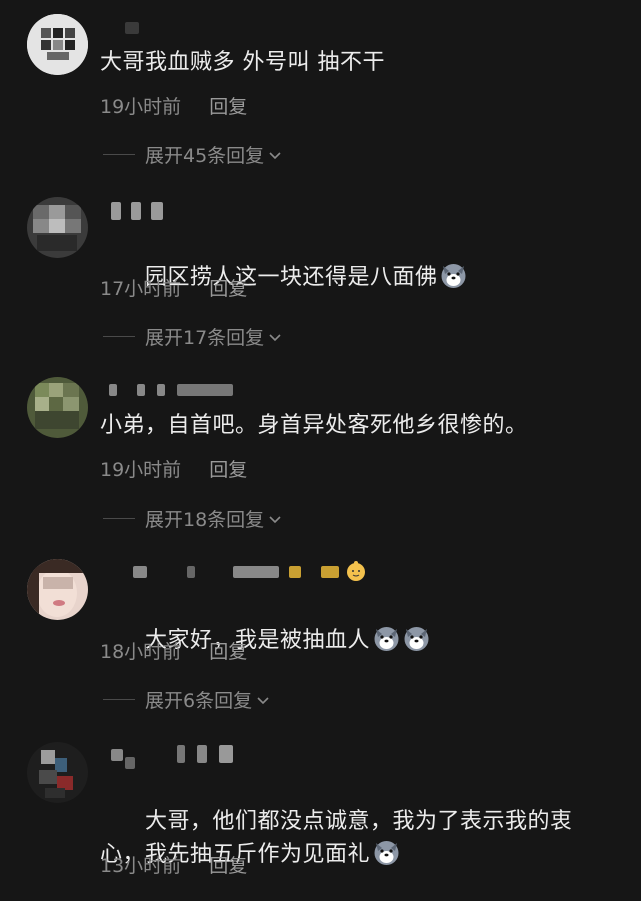  I want to click on comment-text: 大哥，他们都没点诚意，我为了表示我的衷 心，我先抽五斤作为见面礼, so click(360, 836).